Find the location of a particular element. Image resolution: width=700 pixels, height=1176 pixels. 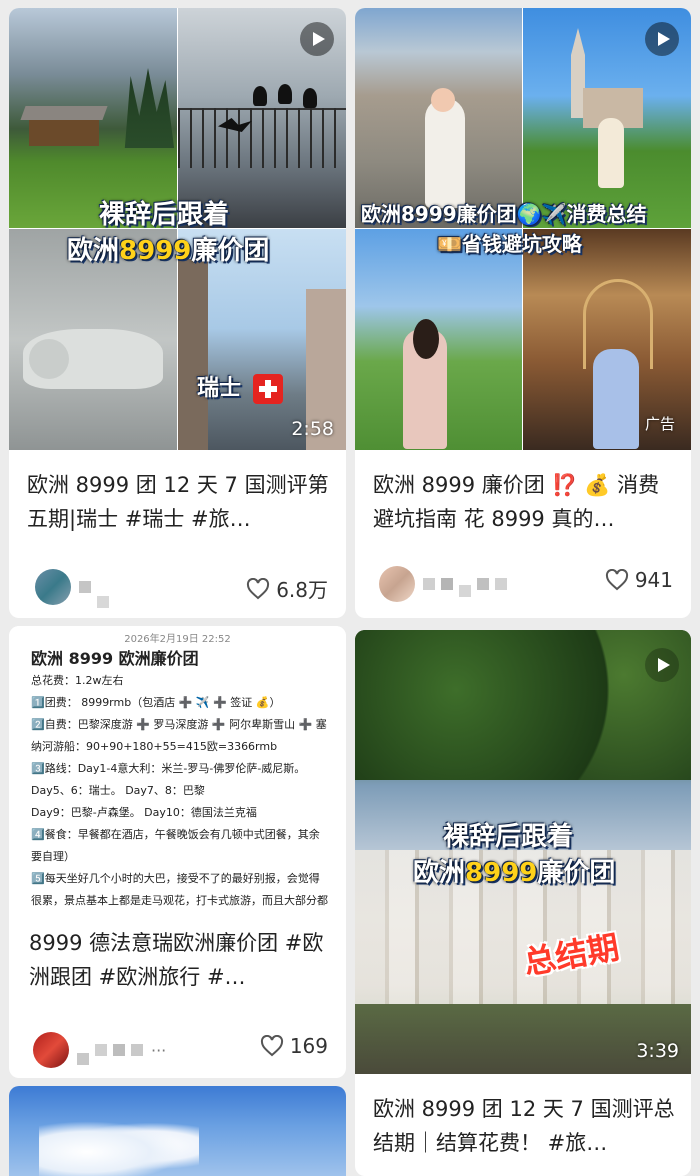

video-duration: 2:58 is located at coordinates (312, 429).